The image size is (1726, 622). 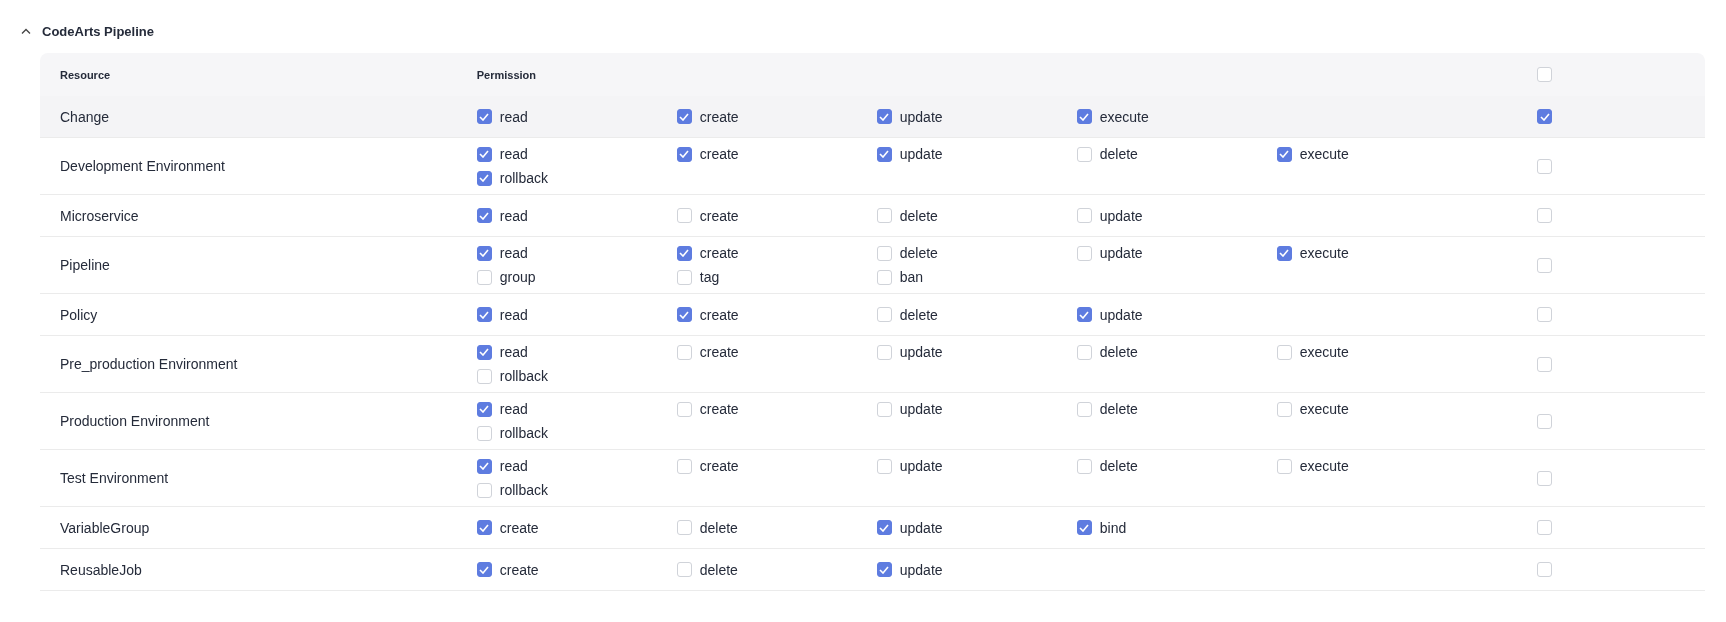 What do you see at coordinates (507, 74) in the screenshot?
I see `column-header: Permission` at bounding box center [507, 74].